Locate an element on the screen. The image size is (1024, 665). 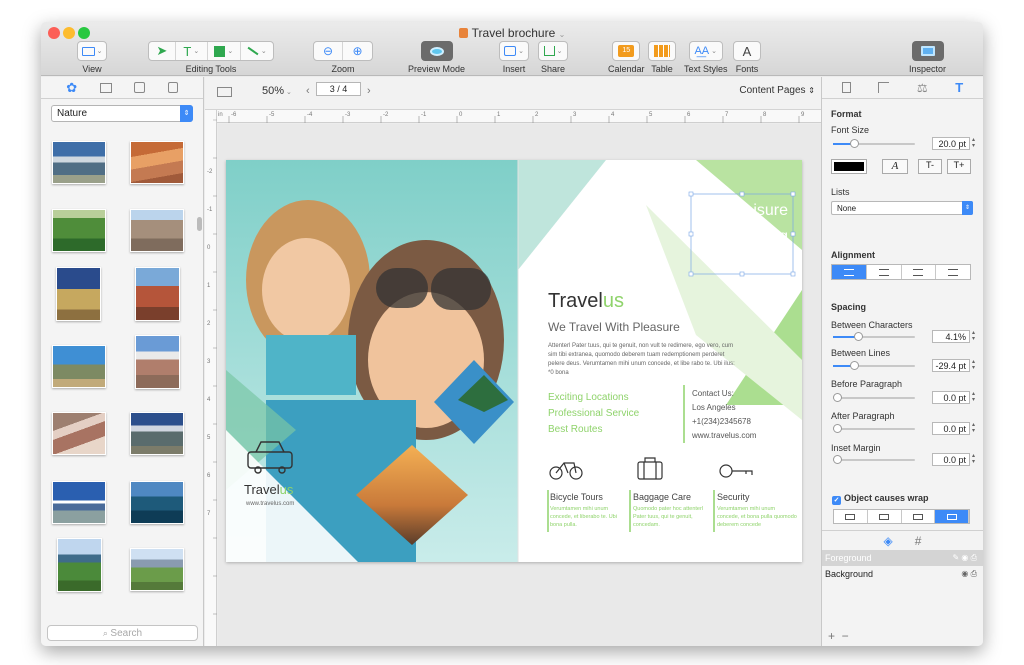
media-tabs: ✿ is located at coordinates (122, 88).